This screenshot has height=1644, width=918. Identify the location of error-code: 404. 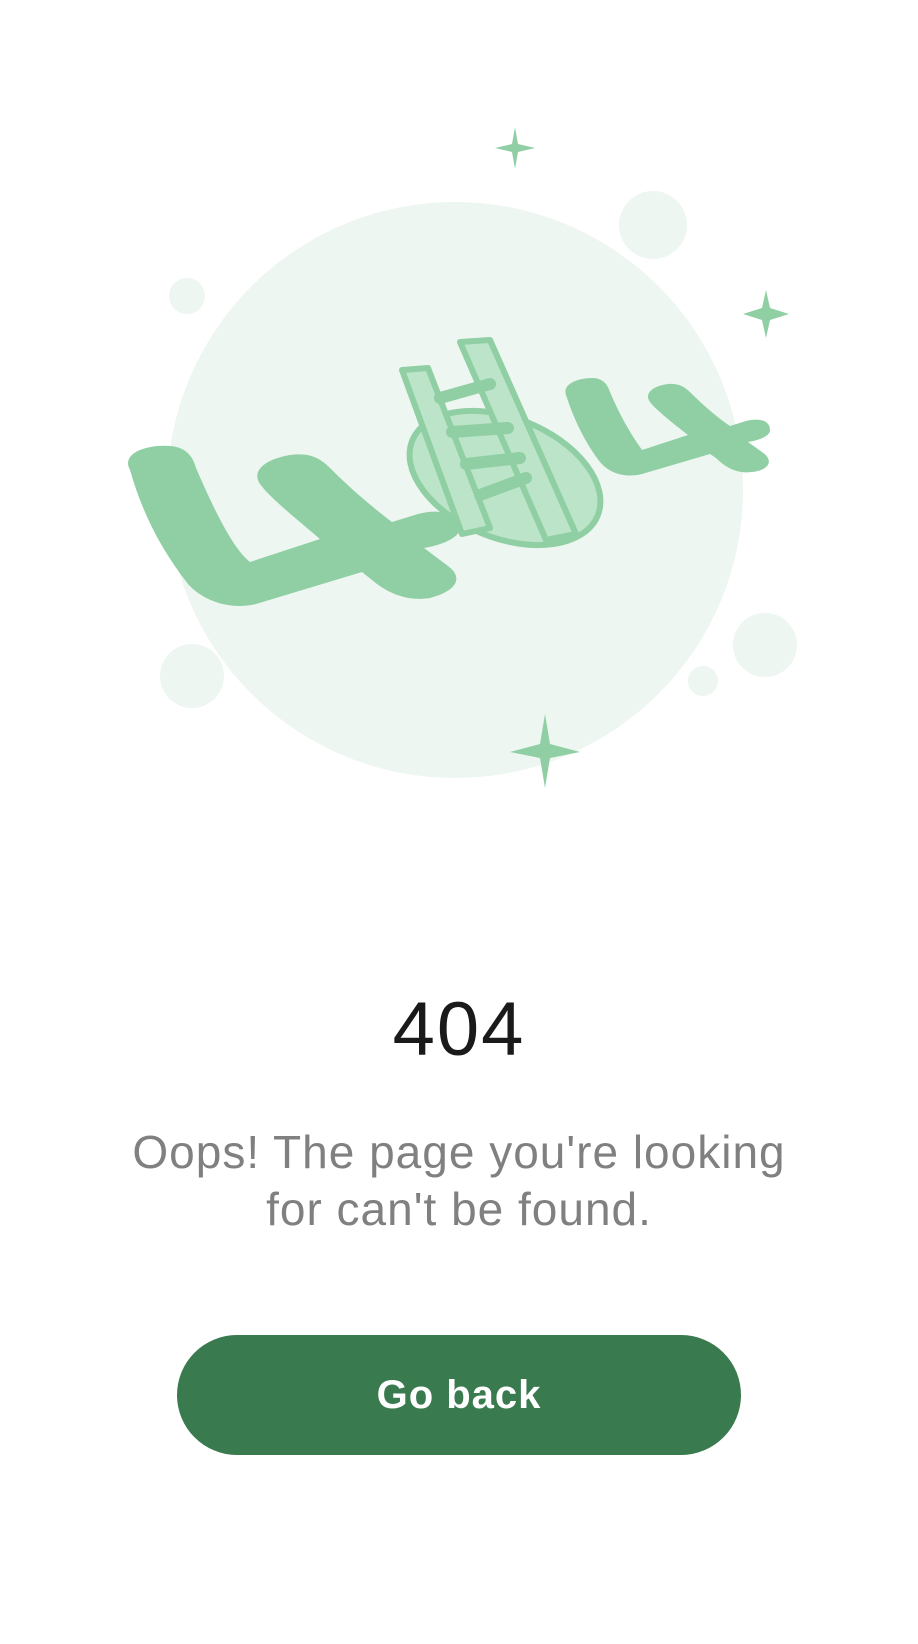
(459, 1029).